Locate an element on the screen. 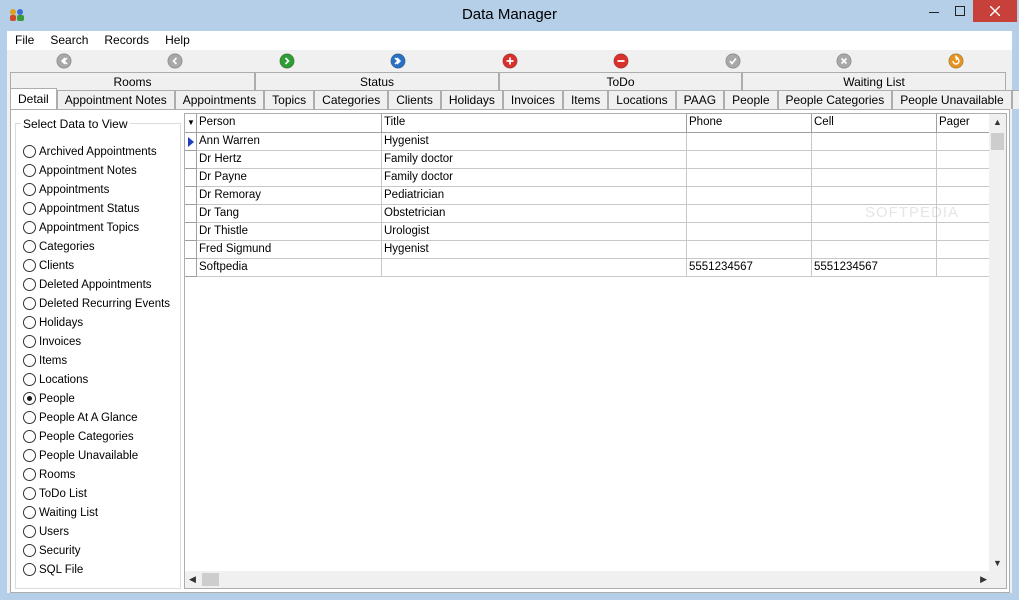 This screenshot has width=1019, height=600. table-row: Dr Thistle Urologist is located at coordinates (591, 232).